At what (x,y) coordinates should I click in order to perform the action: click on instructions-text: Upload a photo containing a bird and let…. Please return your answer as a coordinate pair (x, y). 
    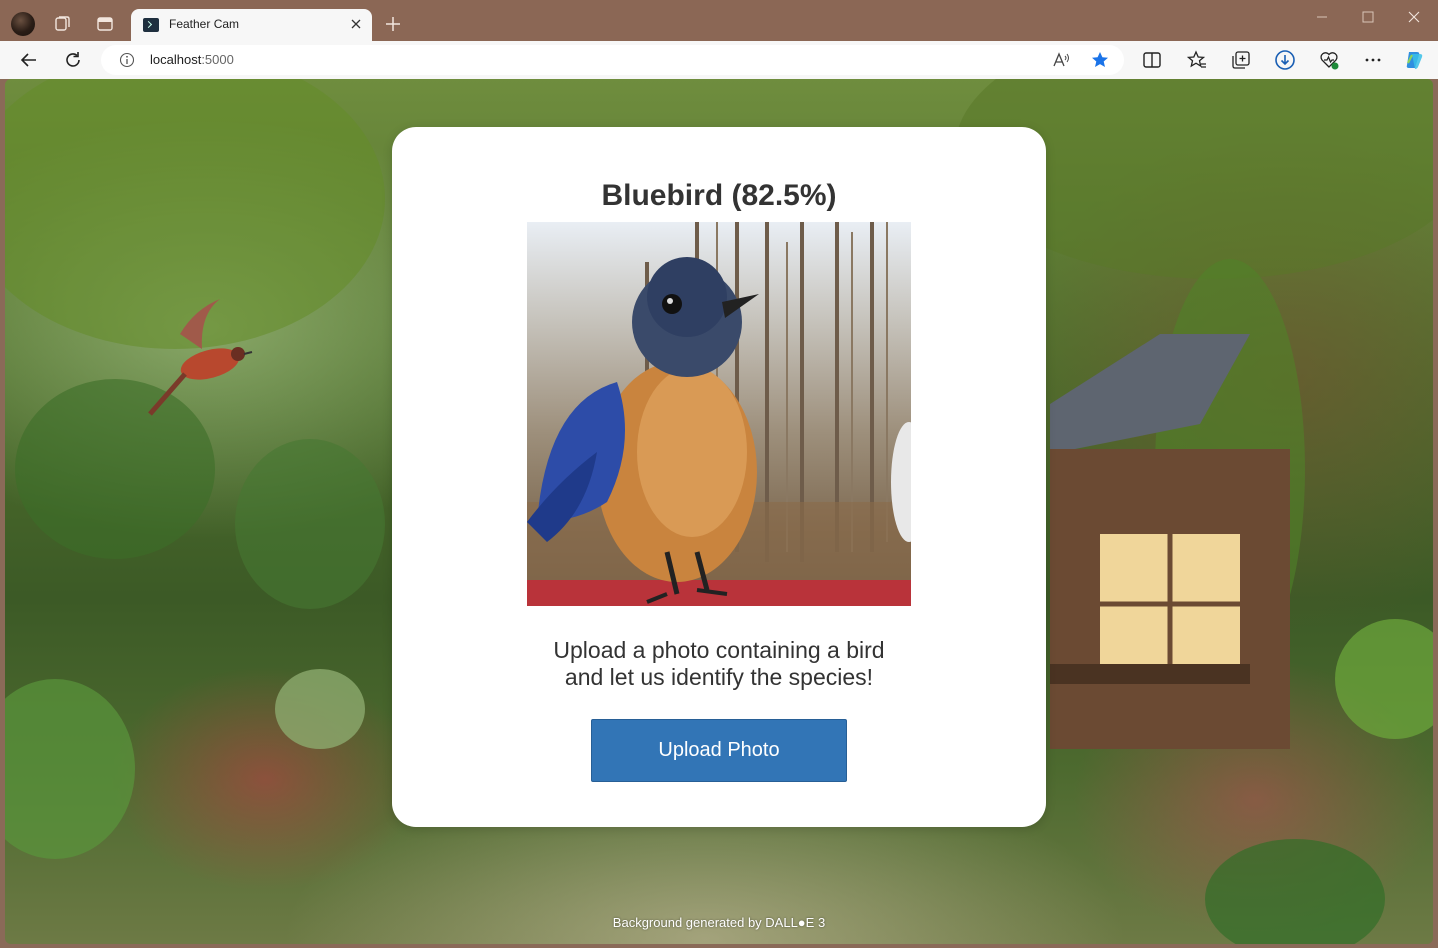
    Looking at the image, I should click on (719, 664).